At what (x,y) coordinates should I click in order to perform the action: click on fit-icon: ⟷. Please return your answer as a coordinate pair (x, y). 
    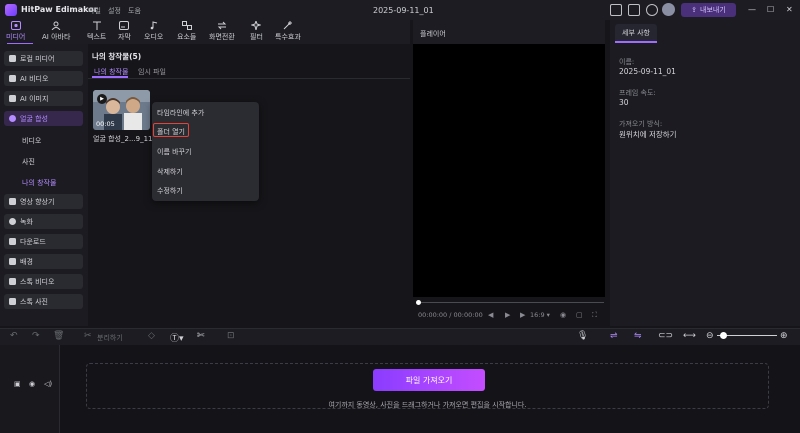
    Looking at the image, I should click on (689, 336).